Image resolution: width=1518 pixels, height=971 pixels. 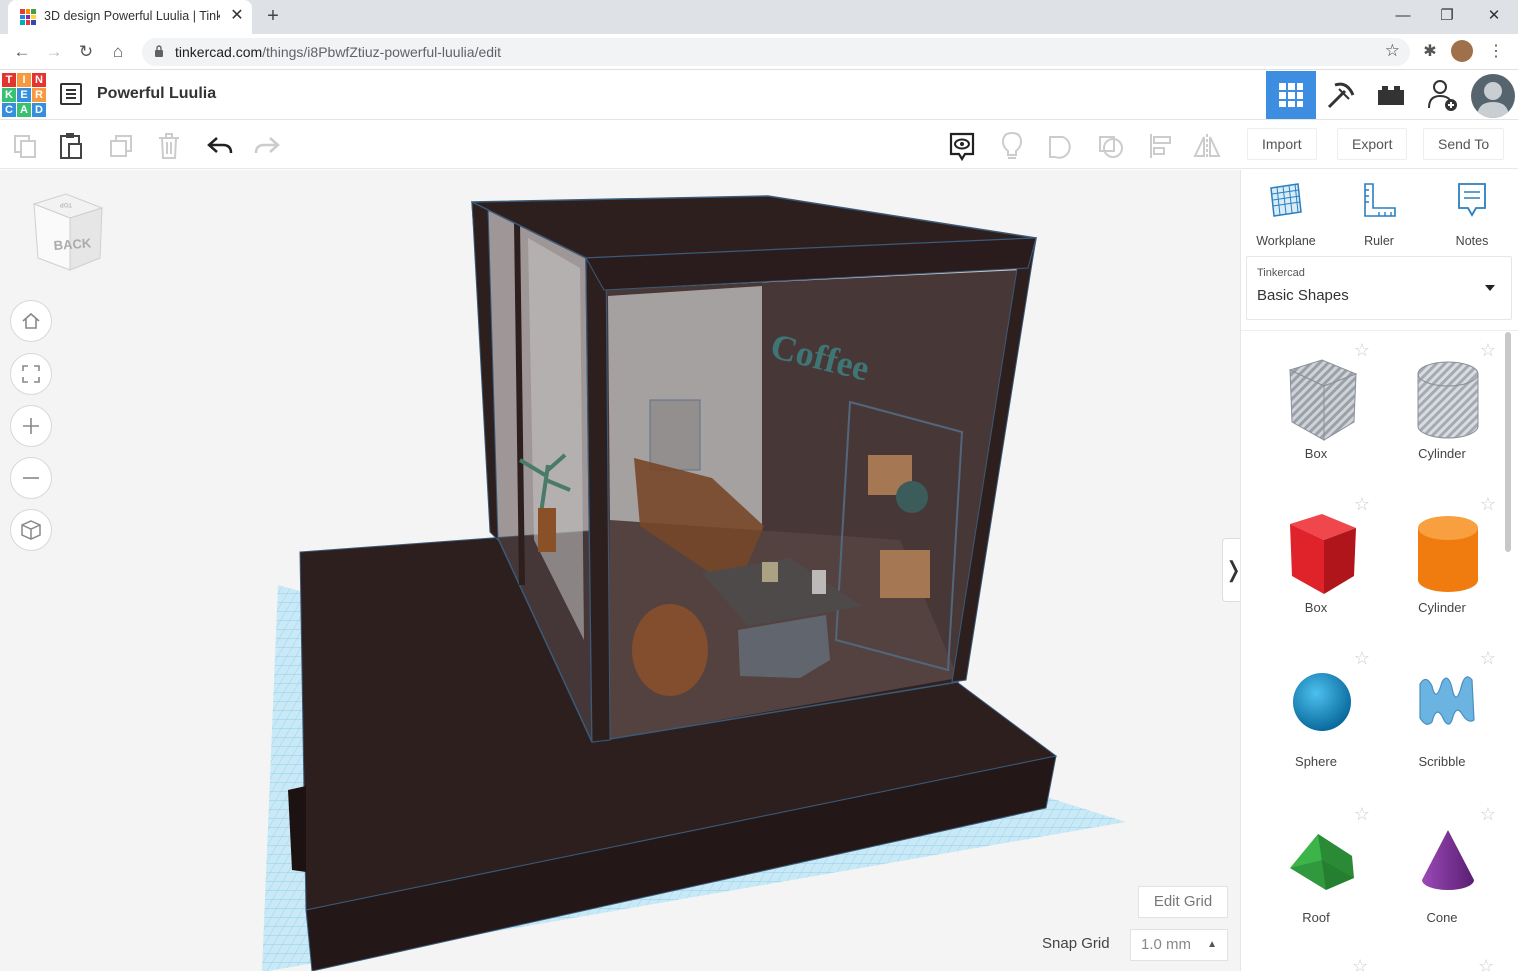 I want to click on close-tab-icon: ✕, so click(x=237, y=16).